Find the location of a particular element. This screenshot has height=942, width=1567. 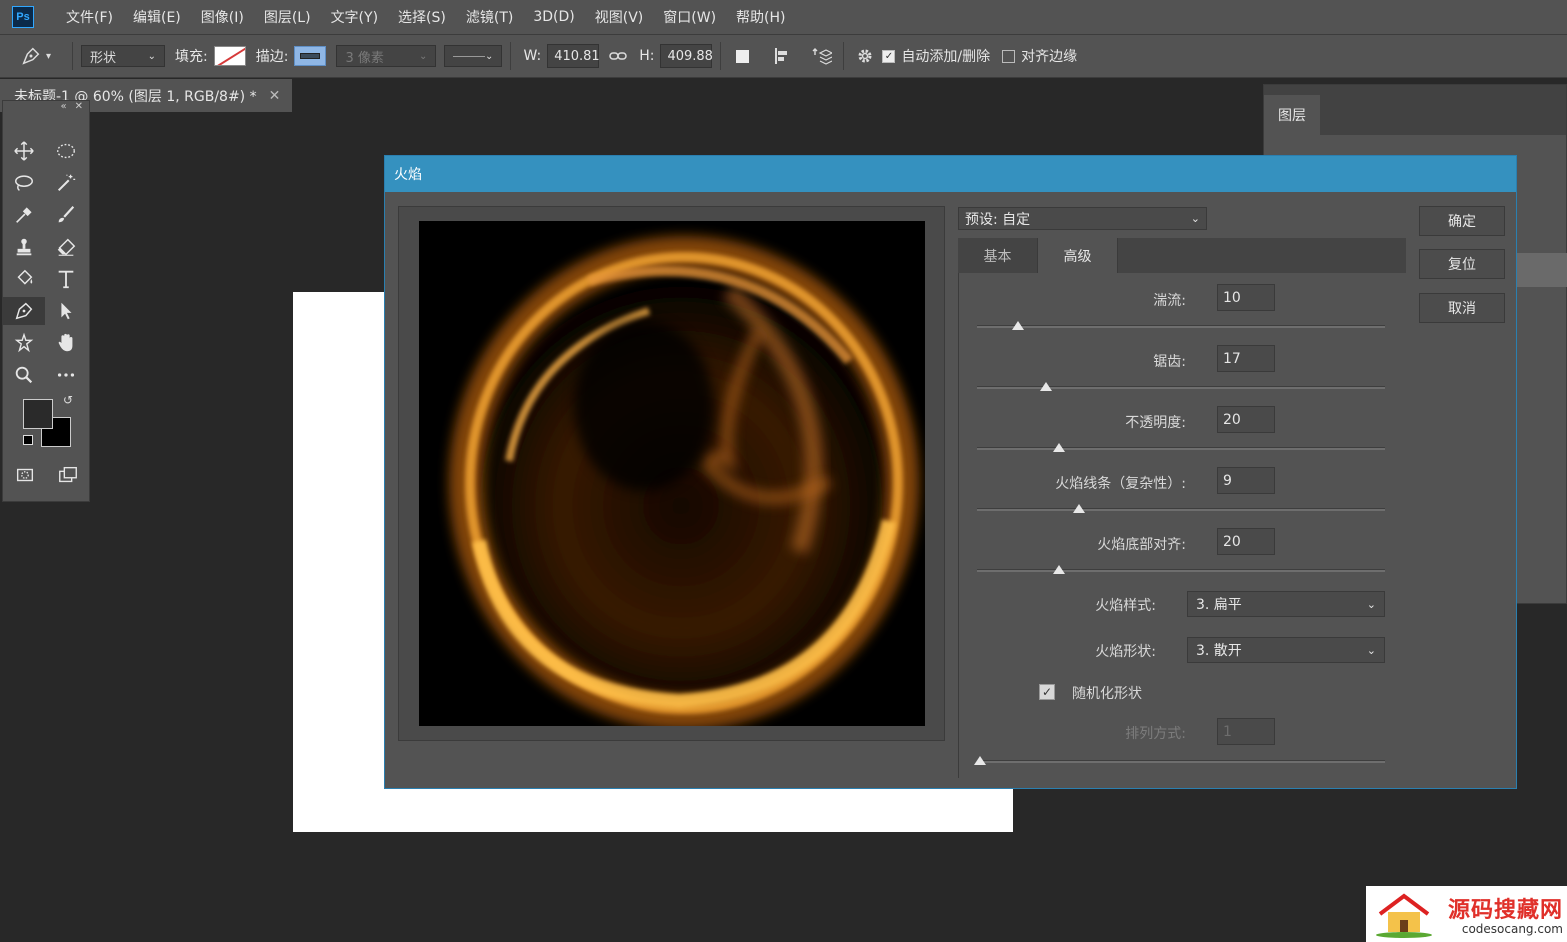

tab-advanced: 高级 is located at coordinates (1078, 255).